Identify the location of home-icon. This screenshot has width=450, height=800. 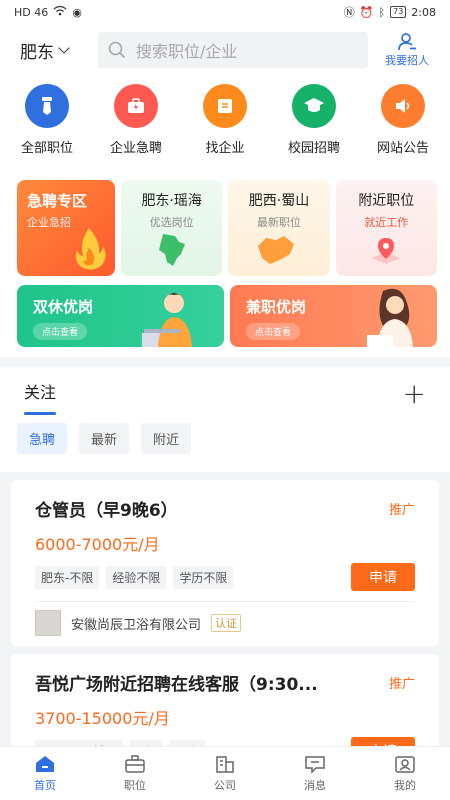
(45, 764).